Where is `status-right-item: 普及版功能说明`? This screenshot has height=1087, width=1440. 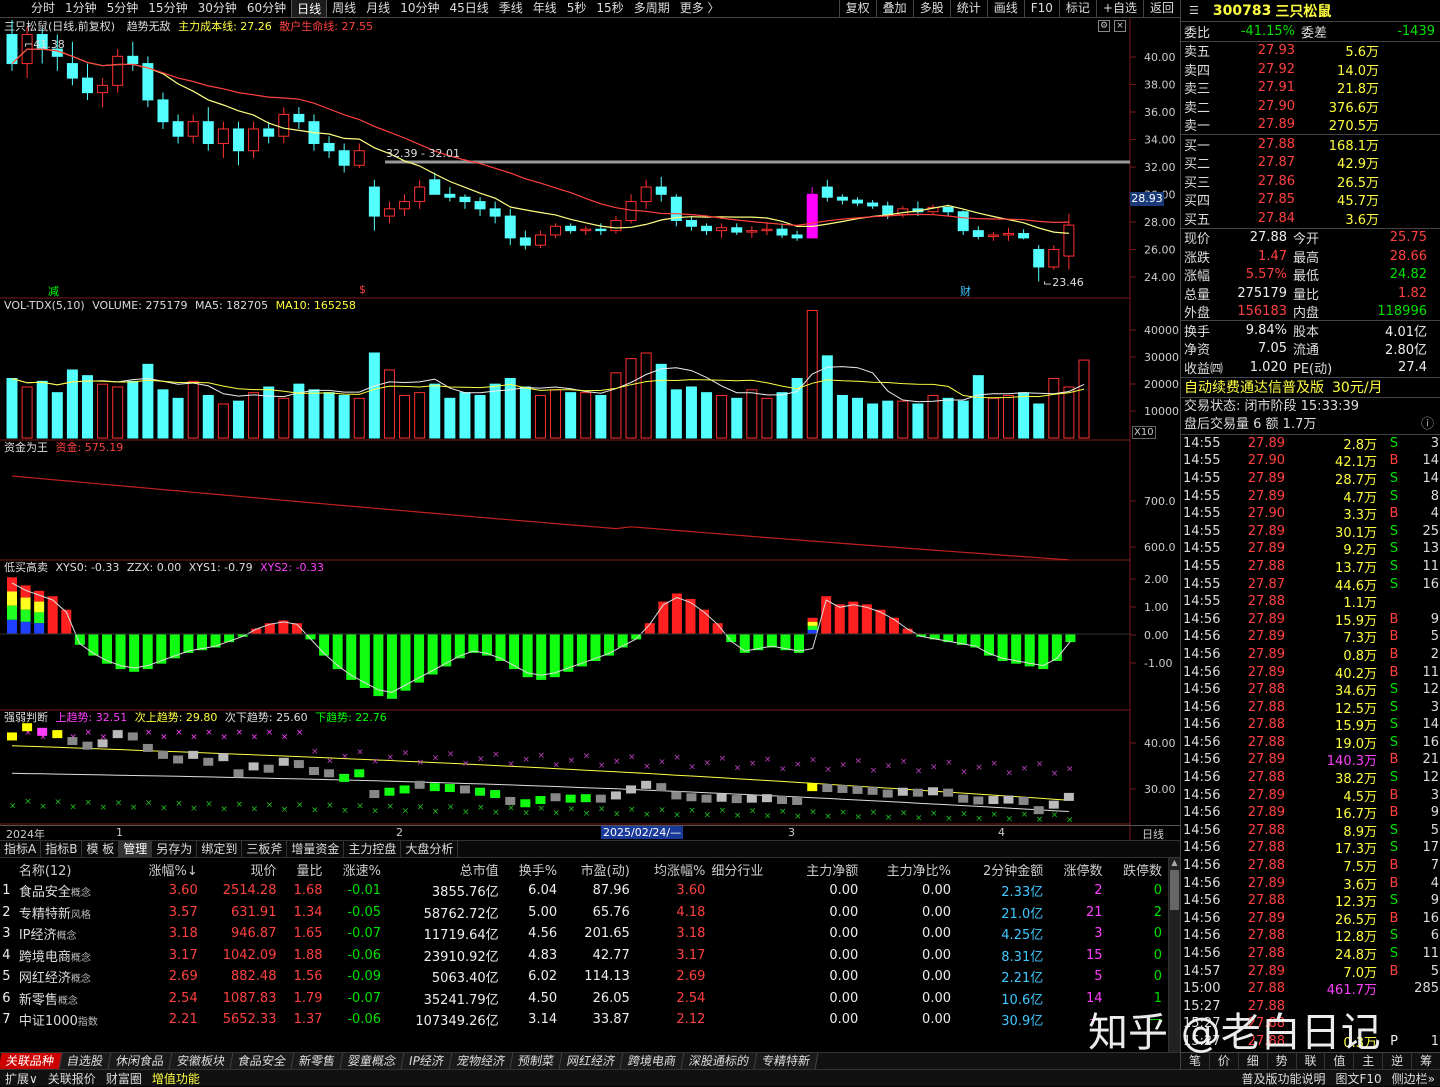
status-right-item: 普及版功能说明 is located at coordinates (1283, 1078).